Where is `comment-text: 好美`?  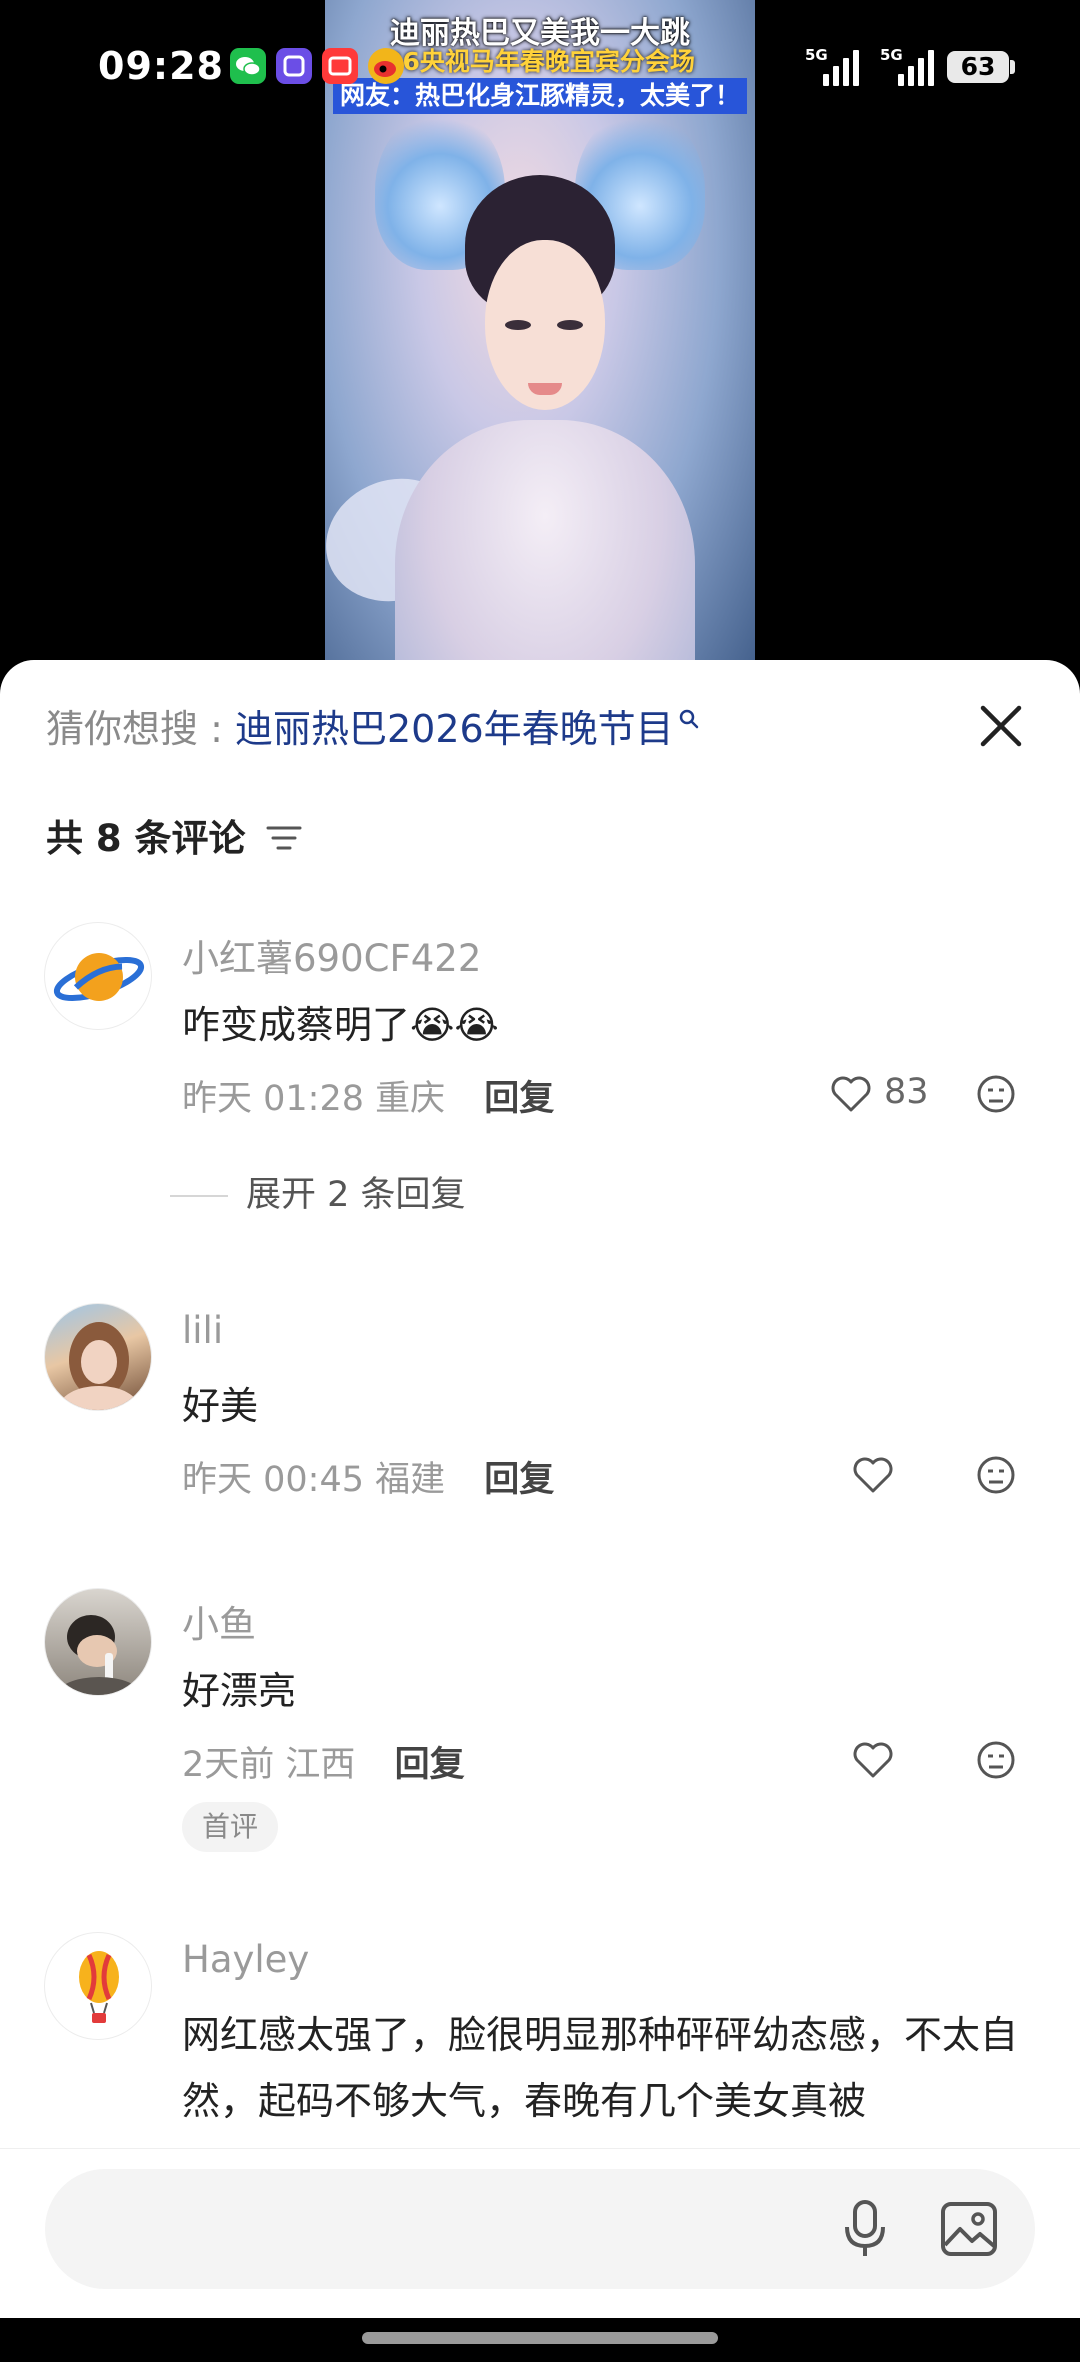 comment-text: 好美 is located at coordinates (220, 1406).